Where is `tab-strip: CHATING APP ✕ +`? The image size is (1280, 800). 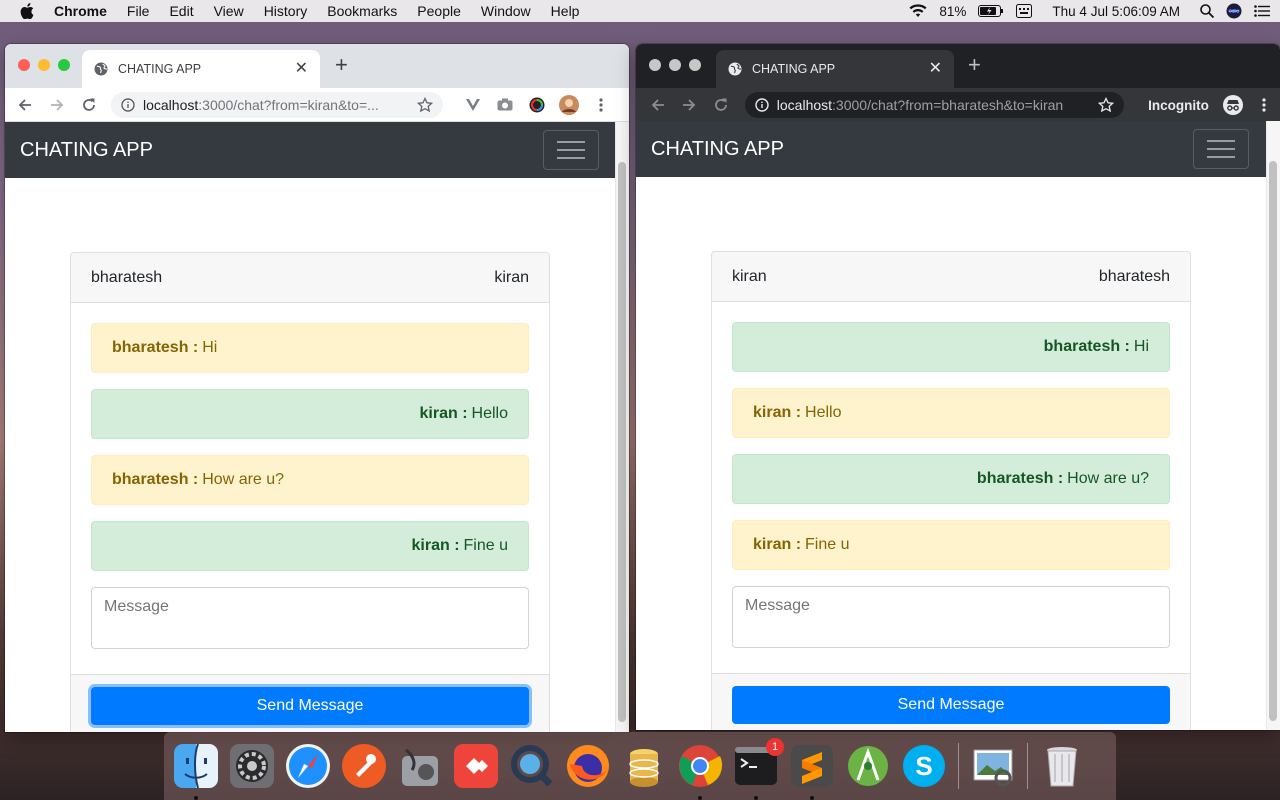 tab-strip: CHATING APP ✕ + is located at coordinates (958, 66).